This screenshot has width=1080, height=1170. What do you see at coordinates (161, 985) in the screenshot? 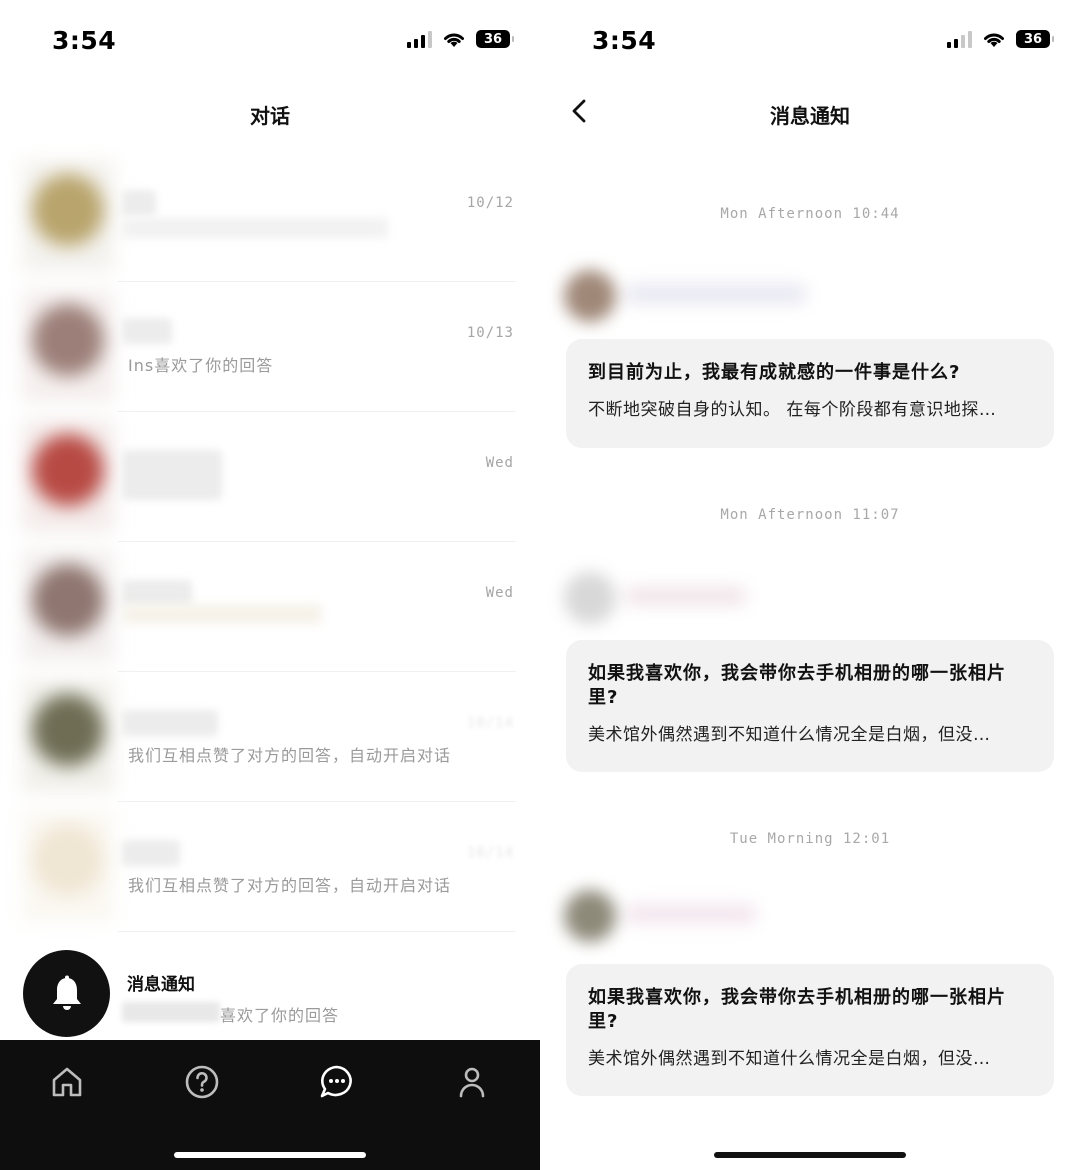
I see `notification-title: 消息通知` at bounding box center [161, 985].